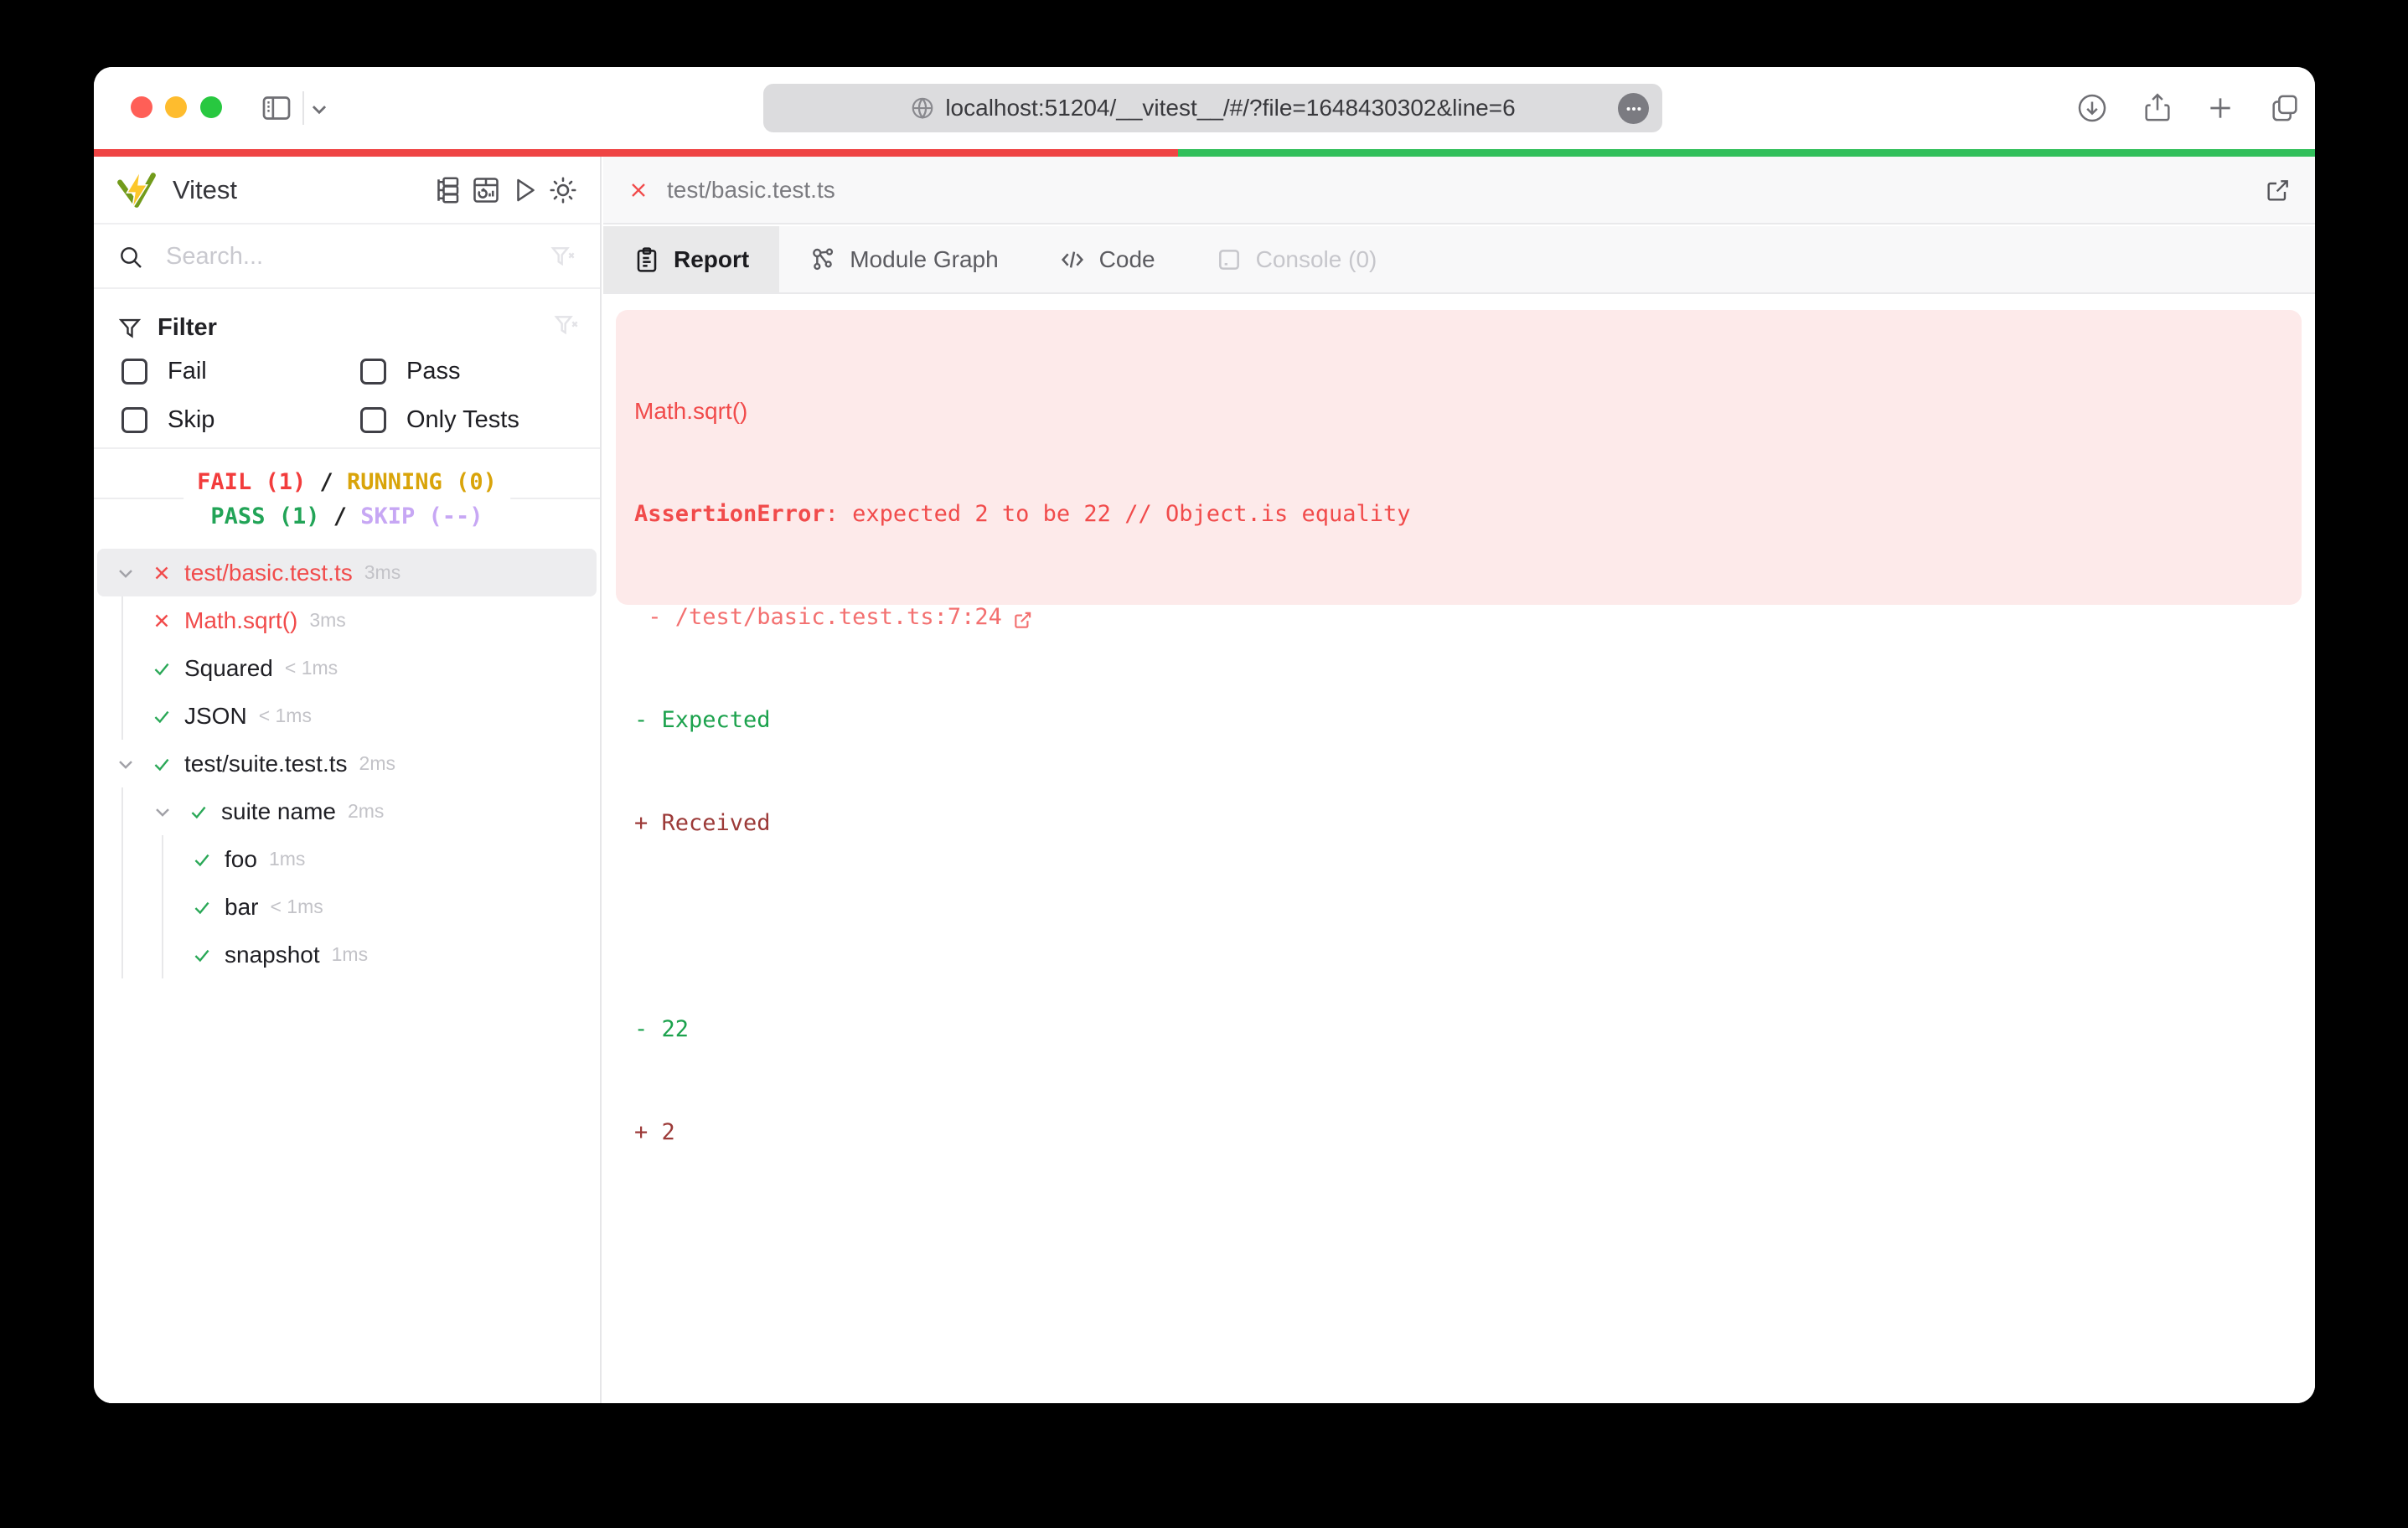 The width and height of the screenshot is (2408, 1528). I want to click on diff-received-value: + 2, so click(654, 1132).